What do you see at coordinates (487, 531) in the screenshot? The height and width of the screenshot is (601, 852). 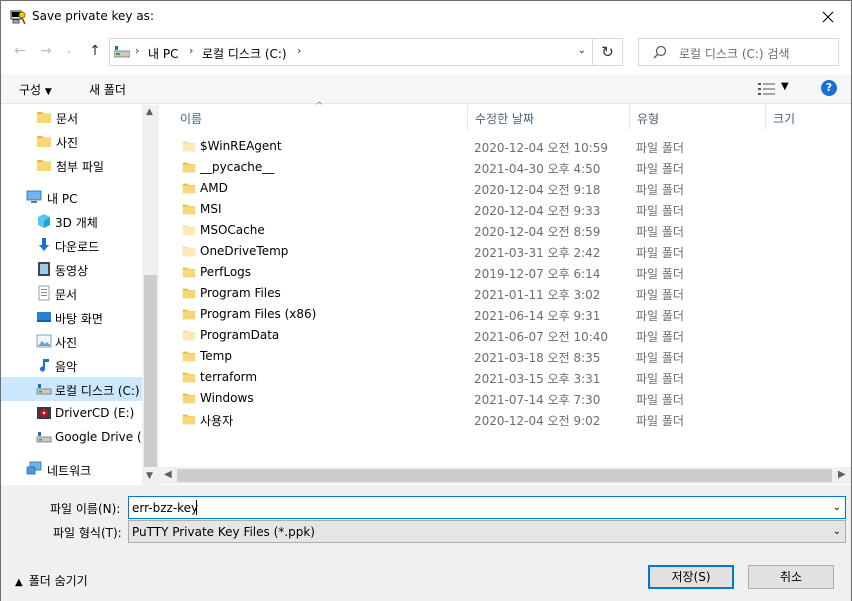 I see `filetype-select: PuTTY Private Key Files (*.ppk) ⌄` at bounding box center [487, 531].